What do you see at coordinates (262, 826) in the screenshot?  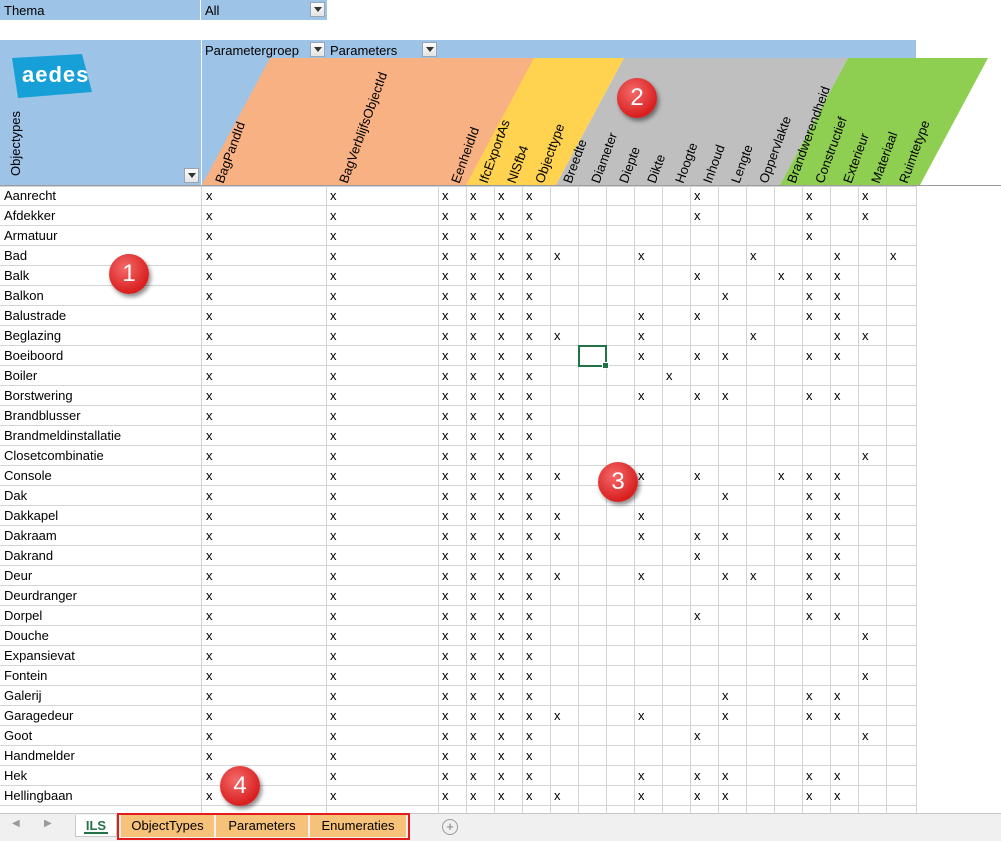 I see `tab-parameters: Parameters` at bounding box center [262, 826].